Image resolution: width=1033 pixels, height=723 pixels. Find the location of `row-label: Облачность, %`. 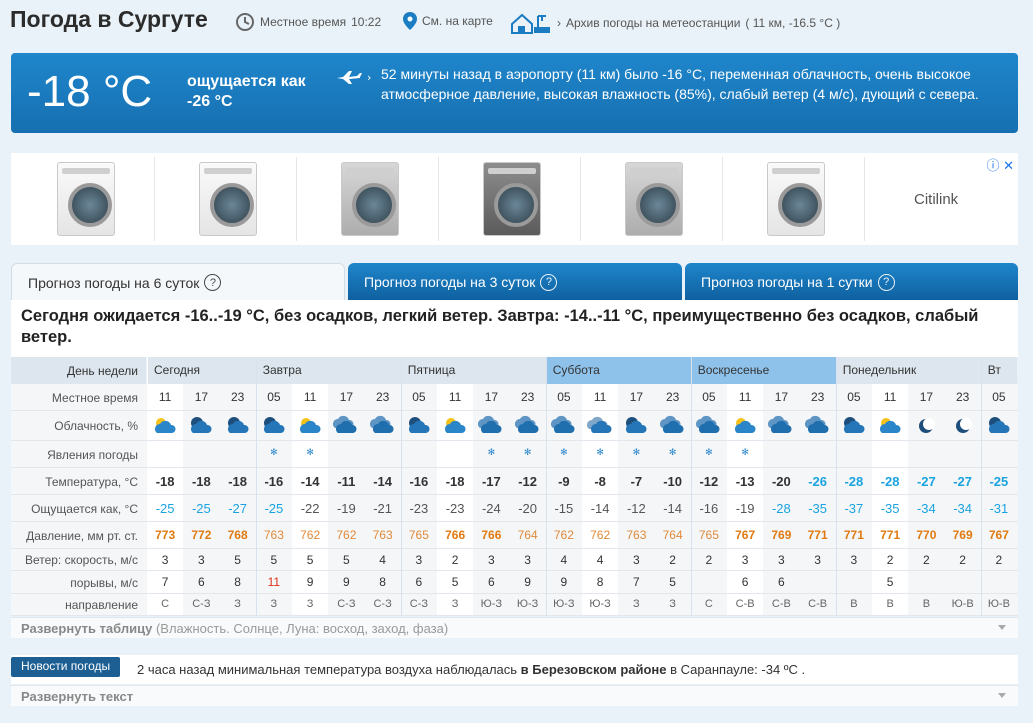

row-label: Облачность, % is located at coordinates (96, 426).